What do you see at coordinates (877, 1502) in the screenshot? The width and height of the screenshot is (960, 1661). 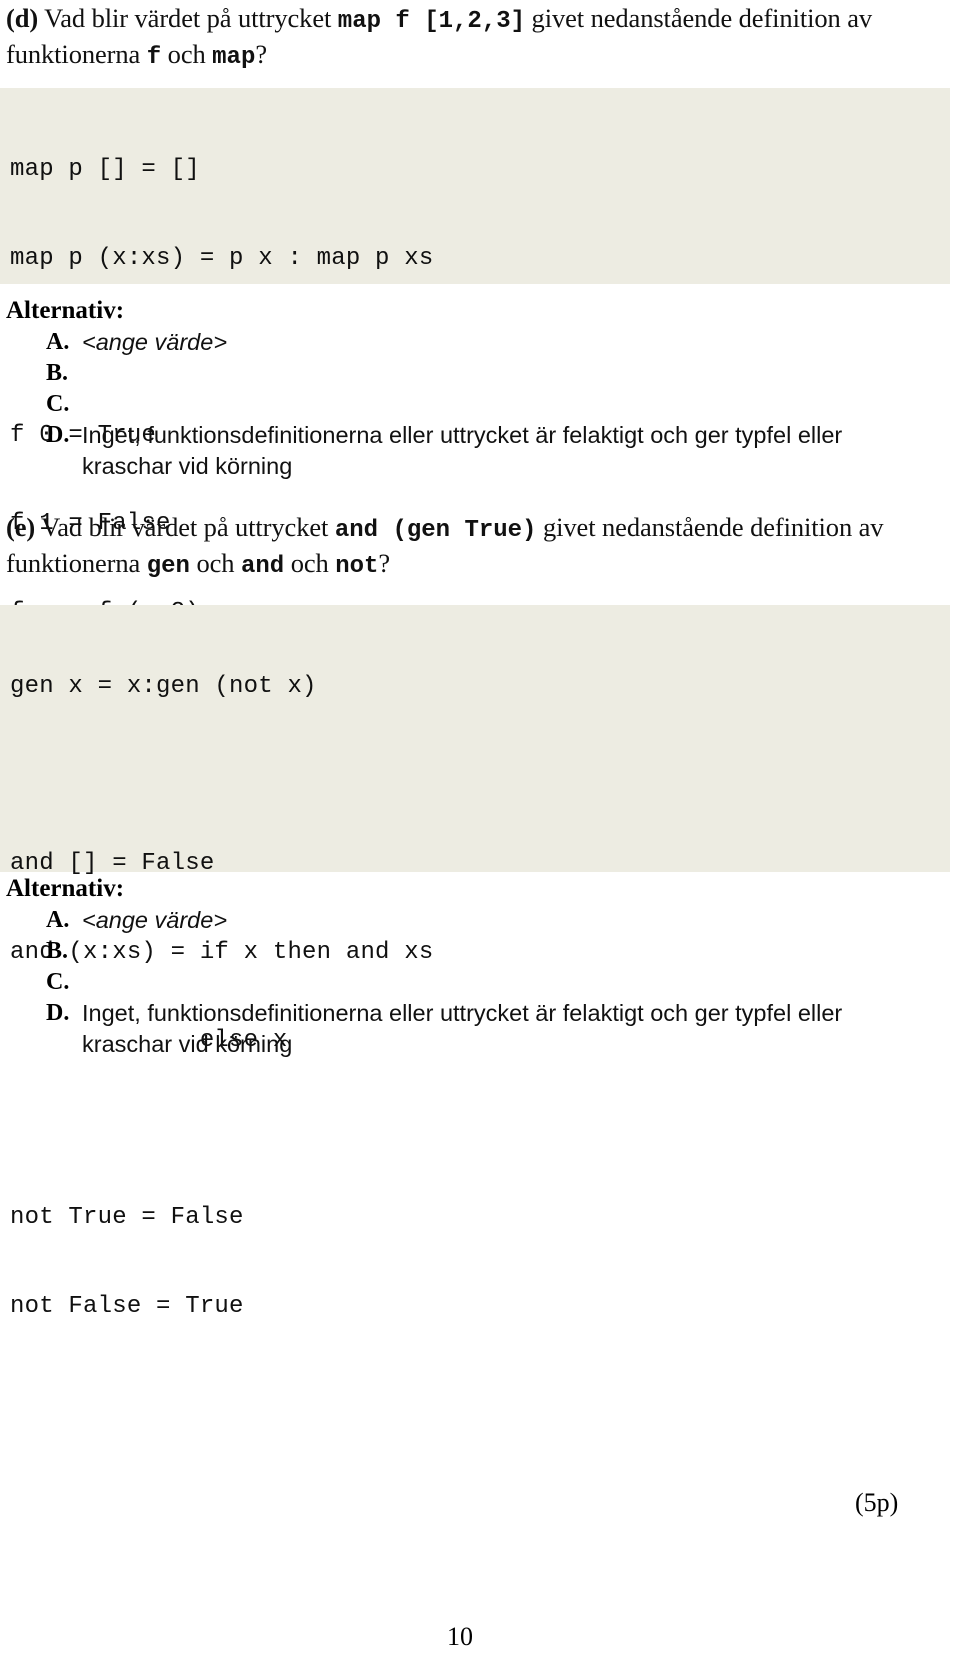 I see `points-marker: (5p)` at bounding box center [877, 1502].